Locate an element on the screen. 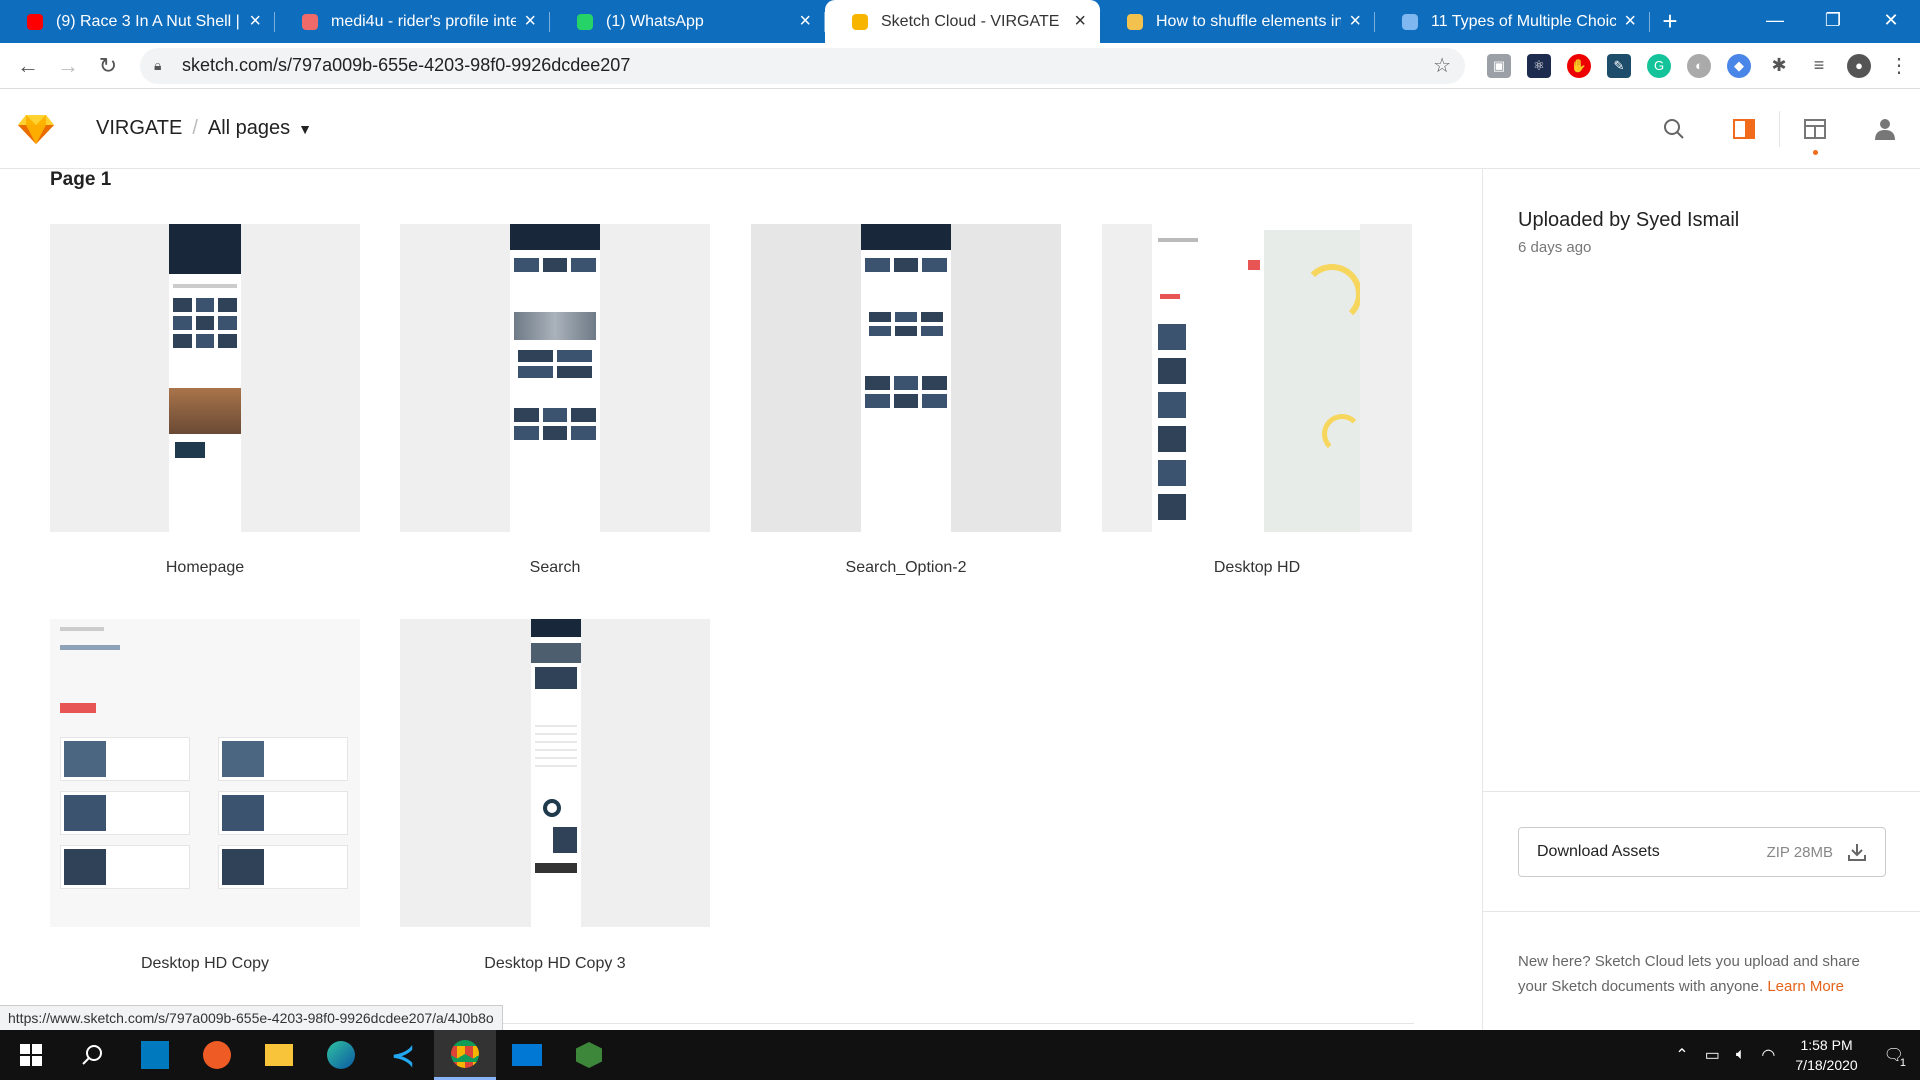 This screenshot has width=1920, height=1080. pen-extension-icon: ✎ is located at coordinates (1619, 65).